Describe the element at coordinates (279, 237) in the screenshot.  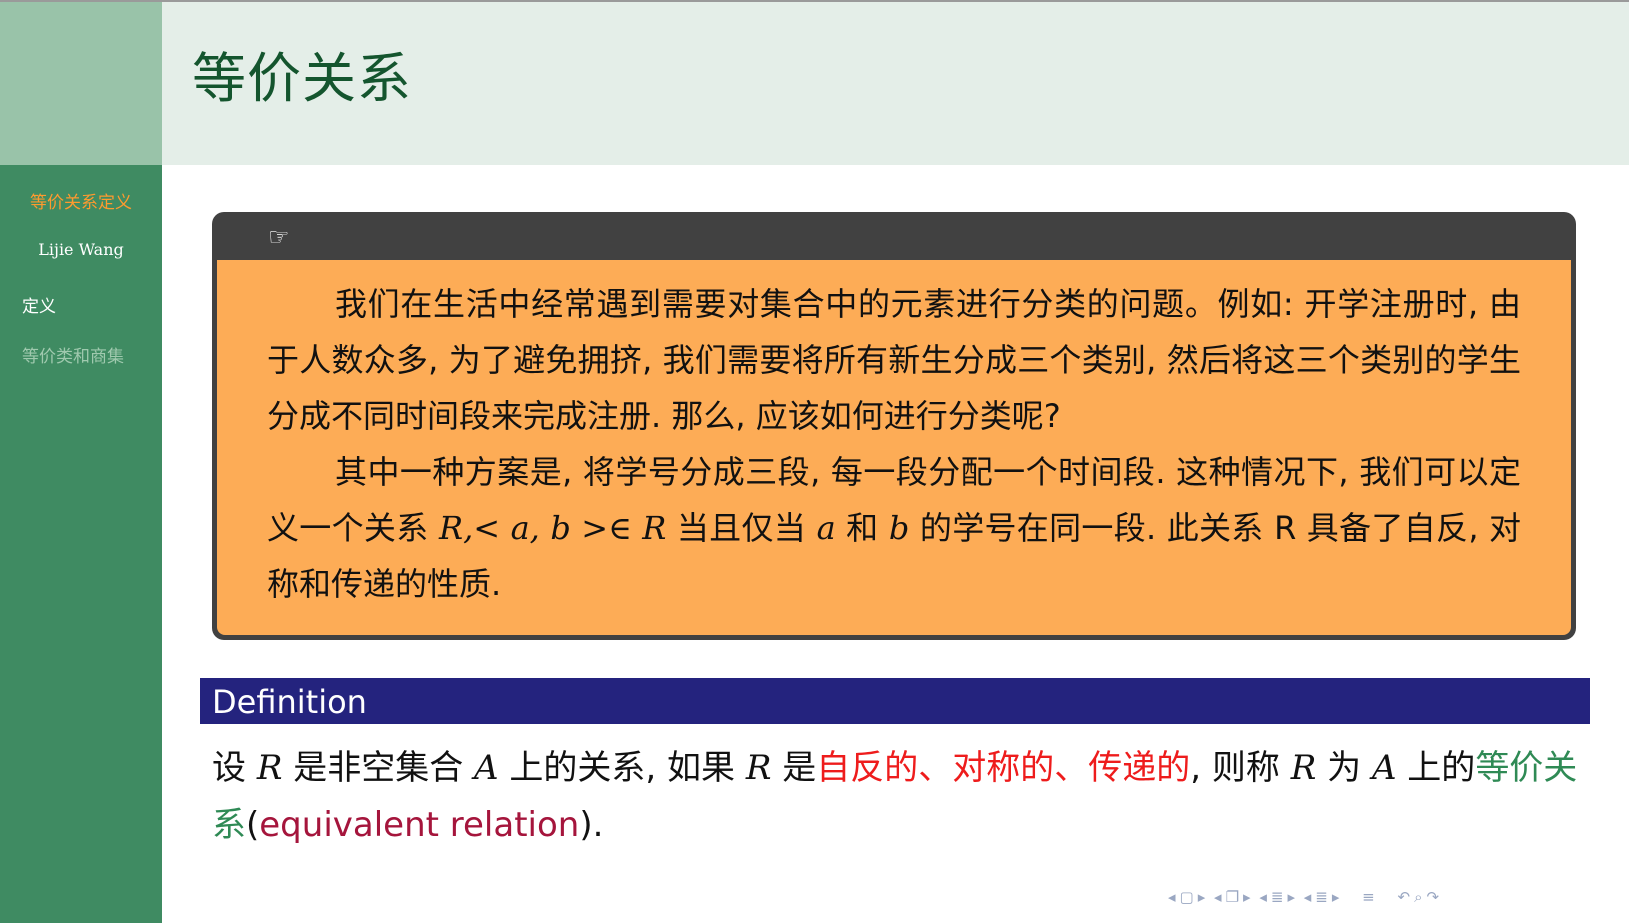
I see `pointing-hand-icon: ☞` at that location.